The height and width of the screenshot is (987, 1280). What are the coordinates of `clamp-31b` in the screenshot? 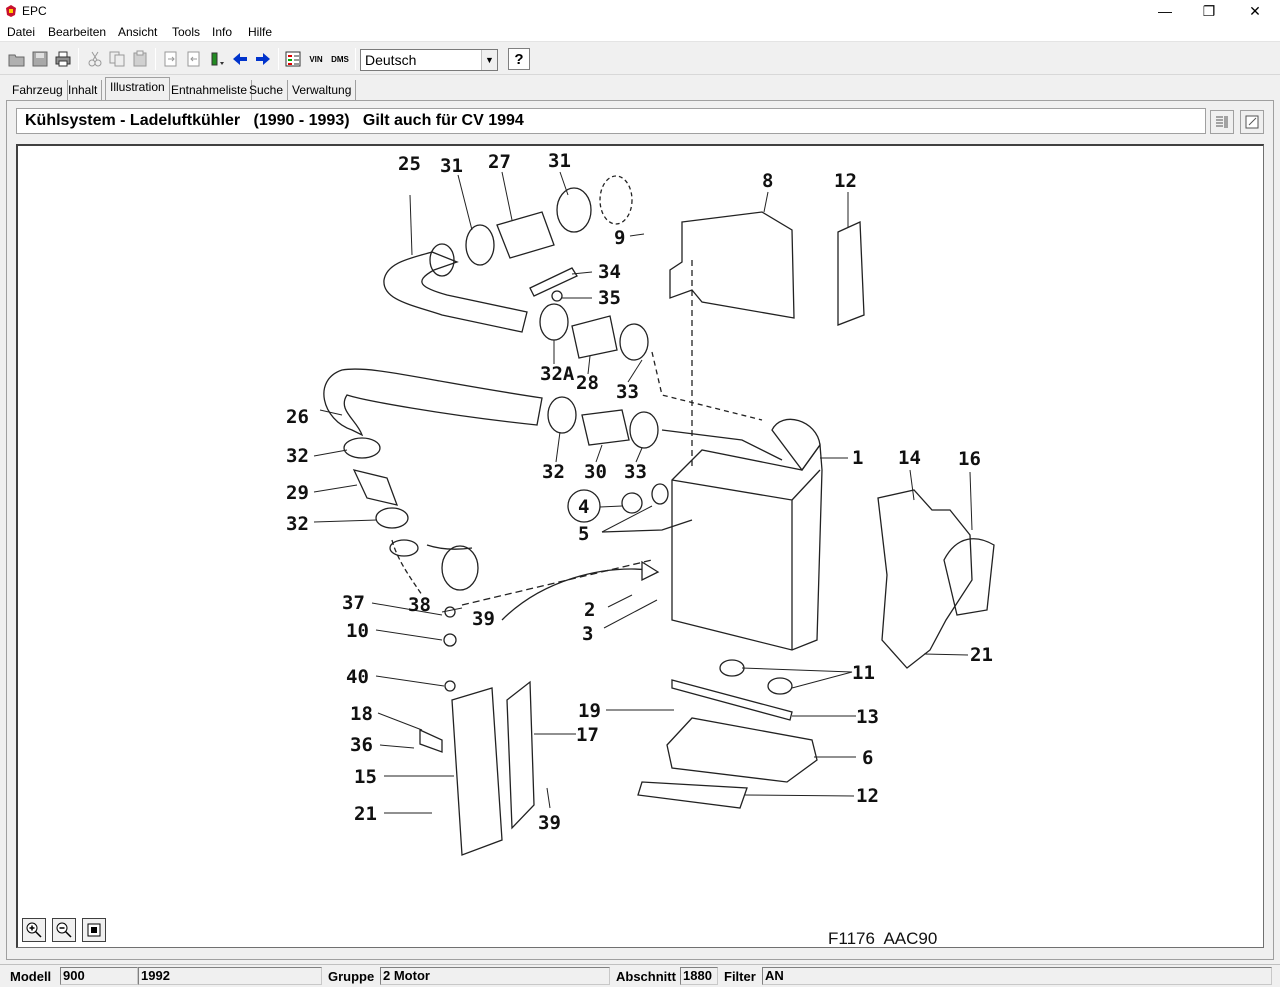 It's located at (574, 210).